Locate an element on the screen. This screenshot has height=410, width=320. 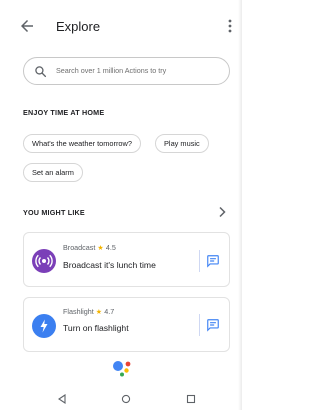
assistant-icon is located at coordinates (123, 368).